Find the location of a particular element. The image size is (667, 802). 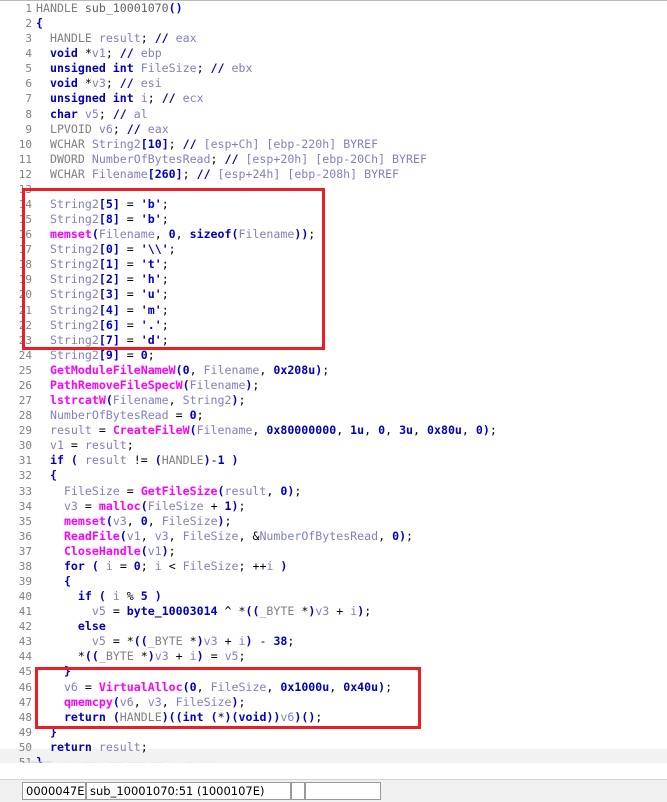

code-line-text: HANDLE sub_10001070() is located at coordinates (109, 8).